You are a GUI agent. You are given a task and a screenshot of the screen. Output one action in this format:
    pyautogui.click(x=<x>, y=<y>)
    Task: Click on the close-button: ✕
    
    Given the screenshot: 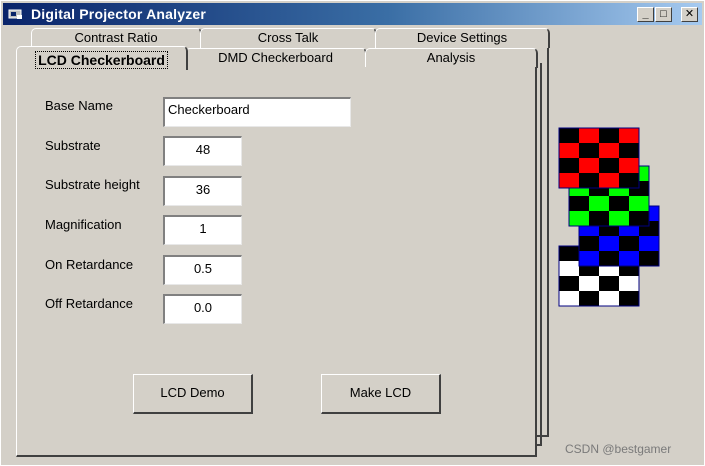 What is the action you would take?
    pyautogui.click(x=689, y=14)
    